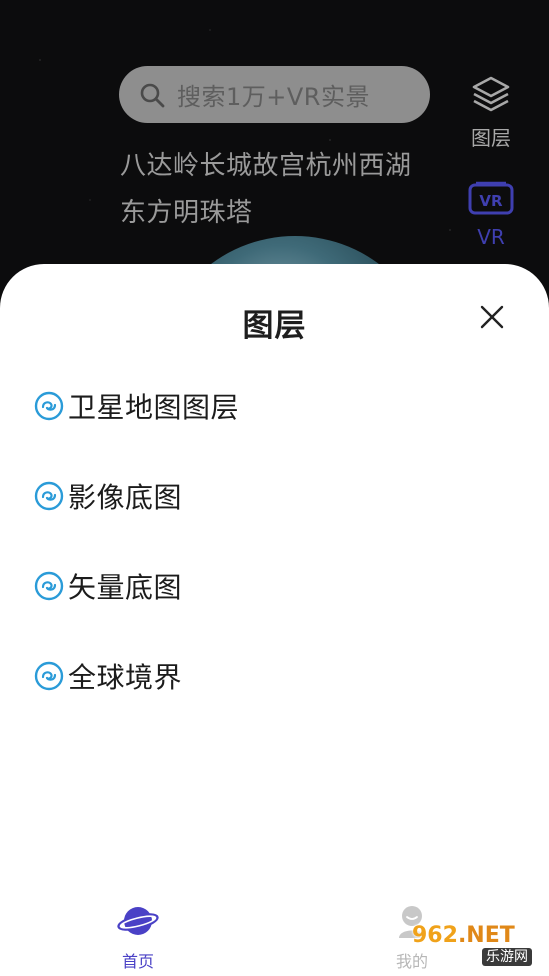 This screenshot has width=549, height=976. I want to click on vr-button: VR VR, so click(491, 215).